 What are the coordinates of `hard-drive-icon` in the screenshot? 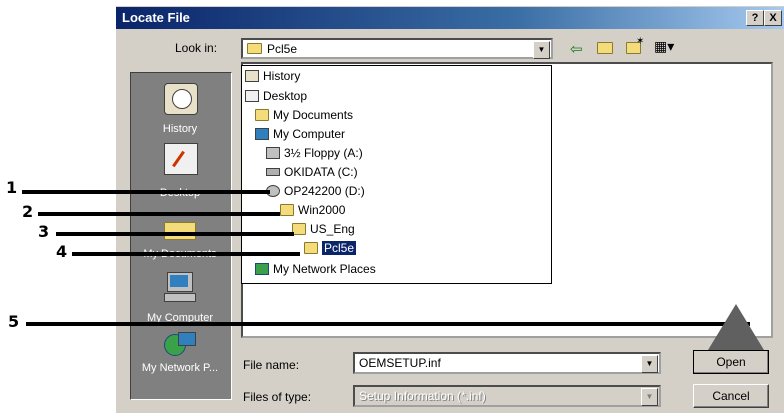 It's located at (273, 172).